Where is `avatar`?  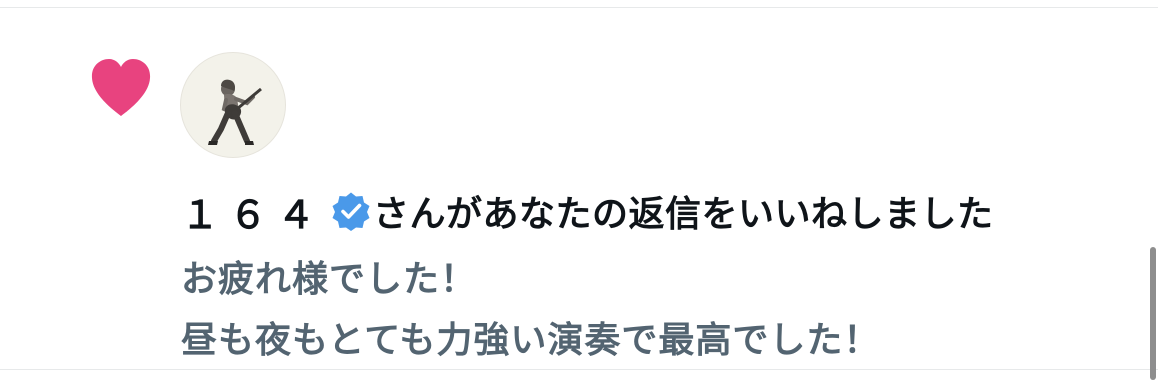 avatar is located at coordinates (233, 105).